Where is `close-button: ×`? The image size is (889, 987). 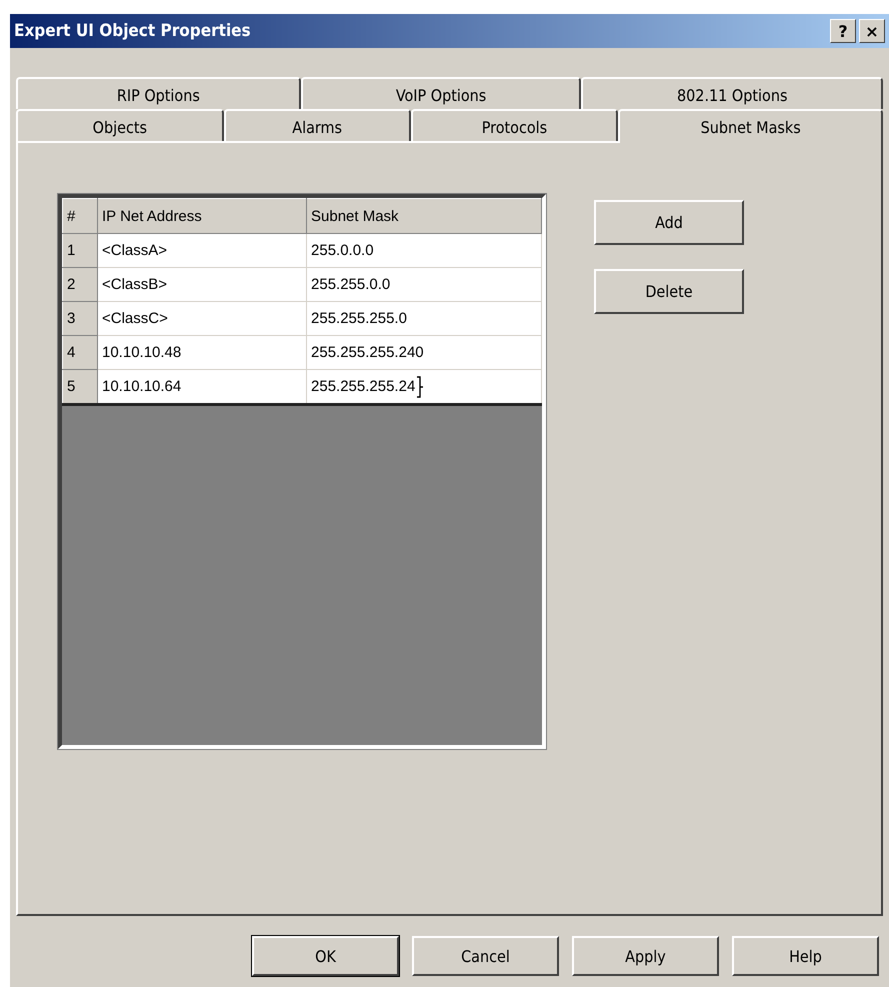
close-button: × is located at coordinates (872, 31).